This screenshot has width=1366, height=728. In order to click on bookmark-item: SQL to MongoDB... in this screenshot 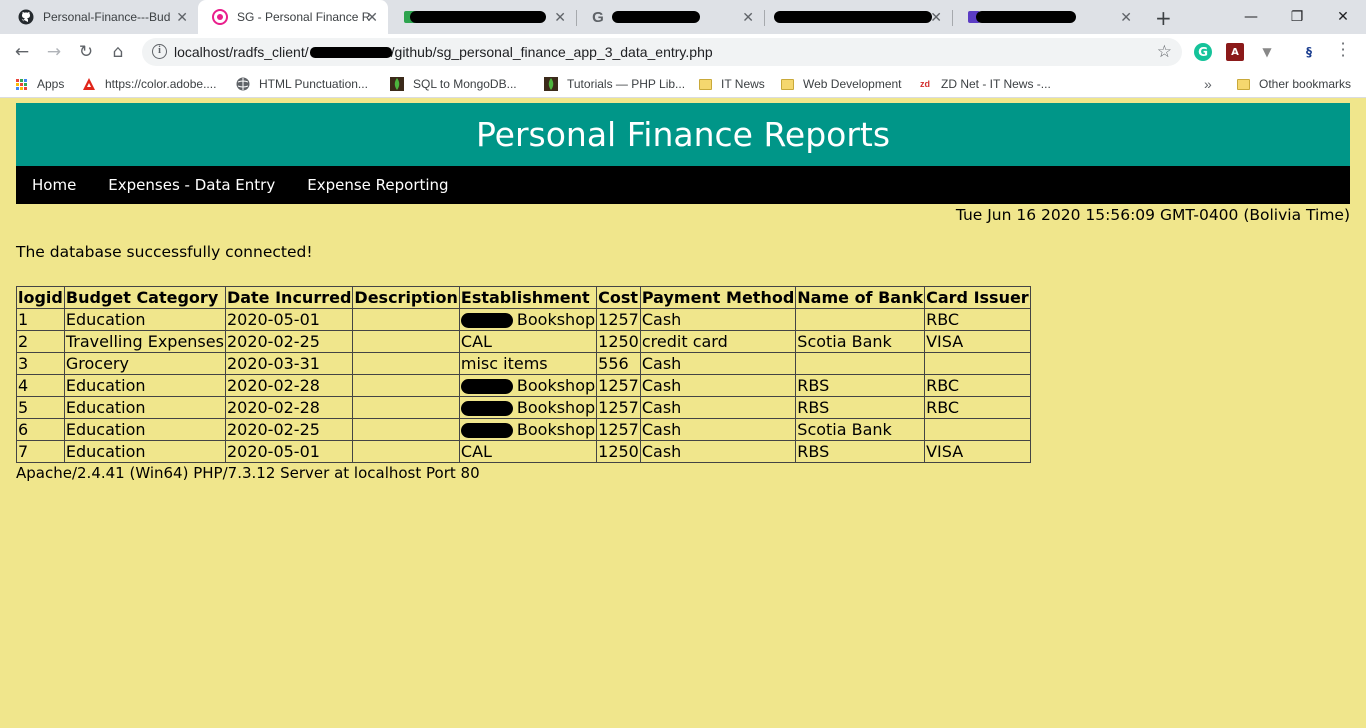, I will do `click(453, 84)`.